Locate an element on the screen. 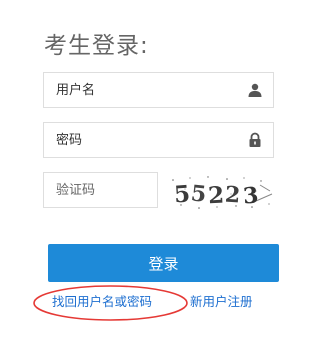  captcha-field is located at coordinates (100, 190).